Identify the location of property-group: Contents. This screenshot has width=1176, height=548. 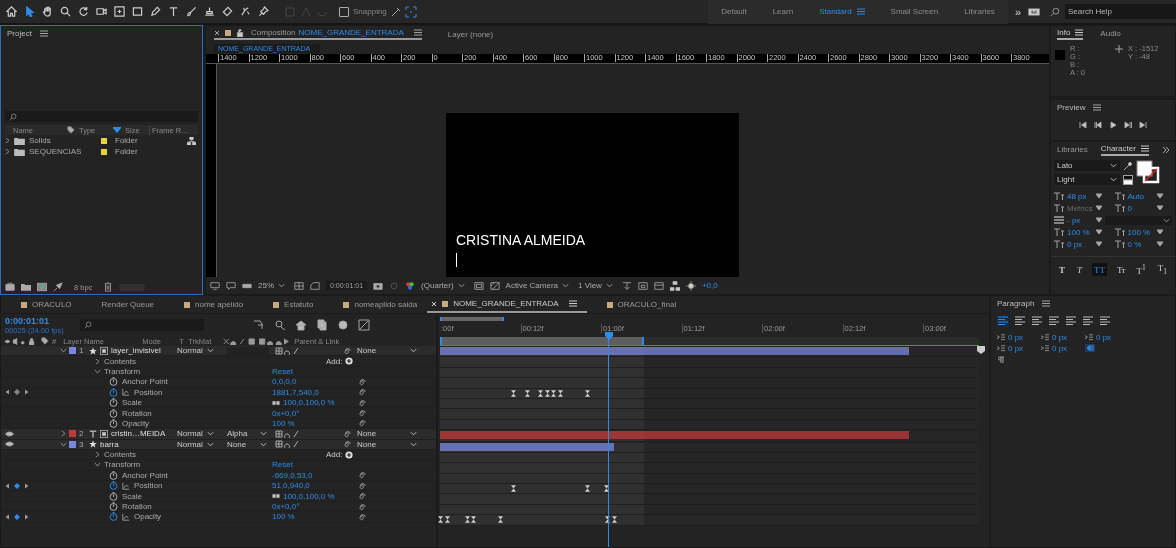
(120, 361).